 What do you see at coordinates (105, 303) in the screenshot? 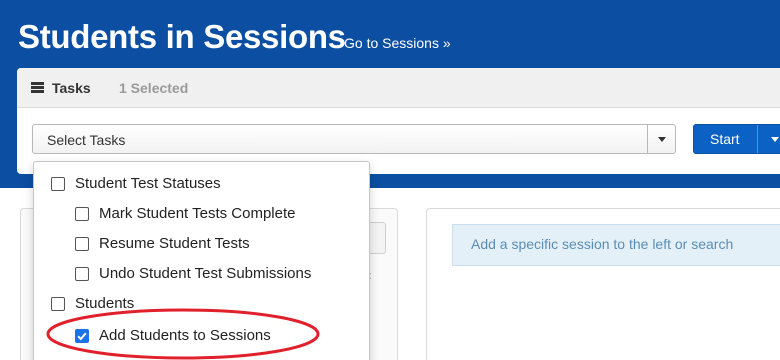
I see `menu-item-label: Students` at bounding box center [105, 303].